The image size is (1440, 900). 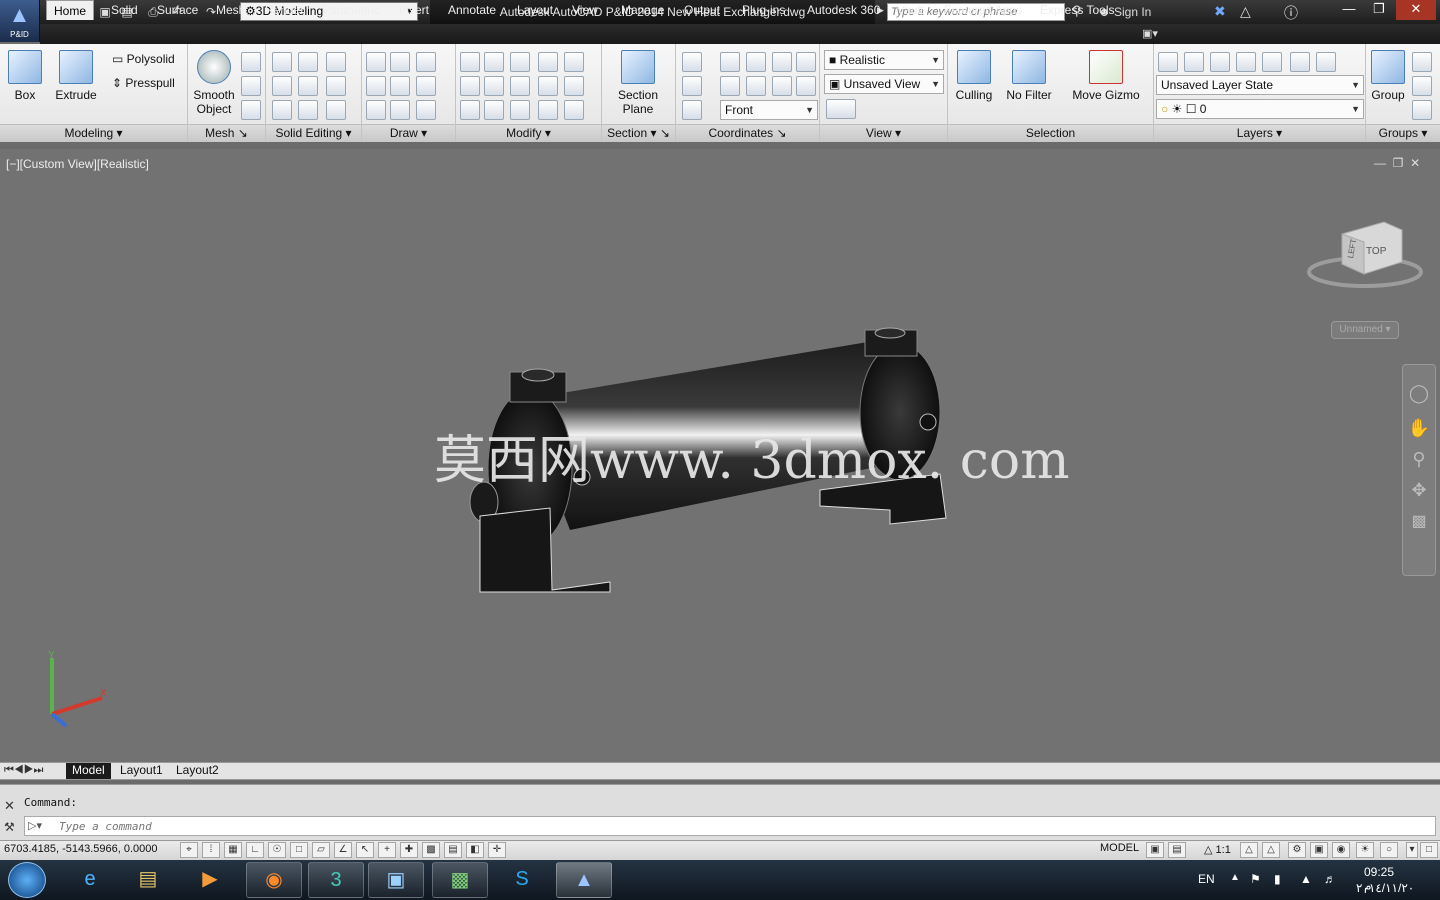 What do you see at coordinates (974, 76) in the screenshot?
I see `culling-button: Culling` at bounding box center [974, 76].